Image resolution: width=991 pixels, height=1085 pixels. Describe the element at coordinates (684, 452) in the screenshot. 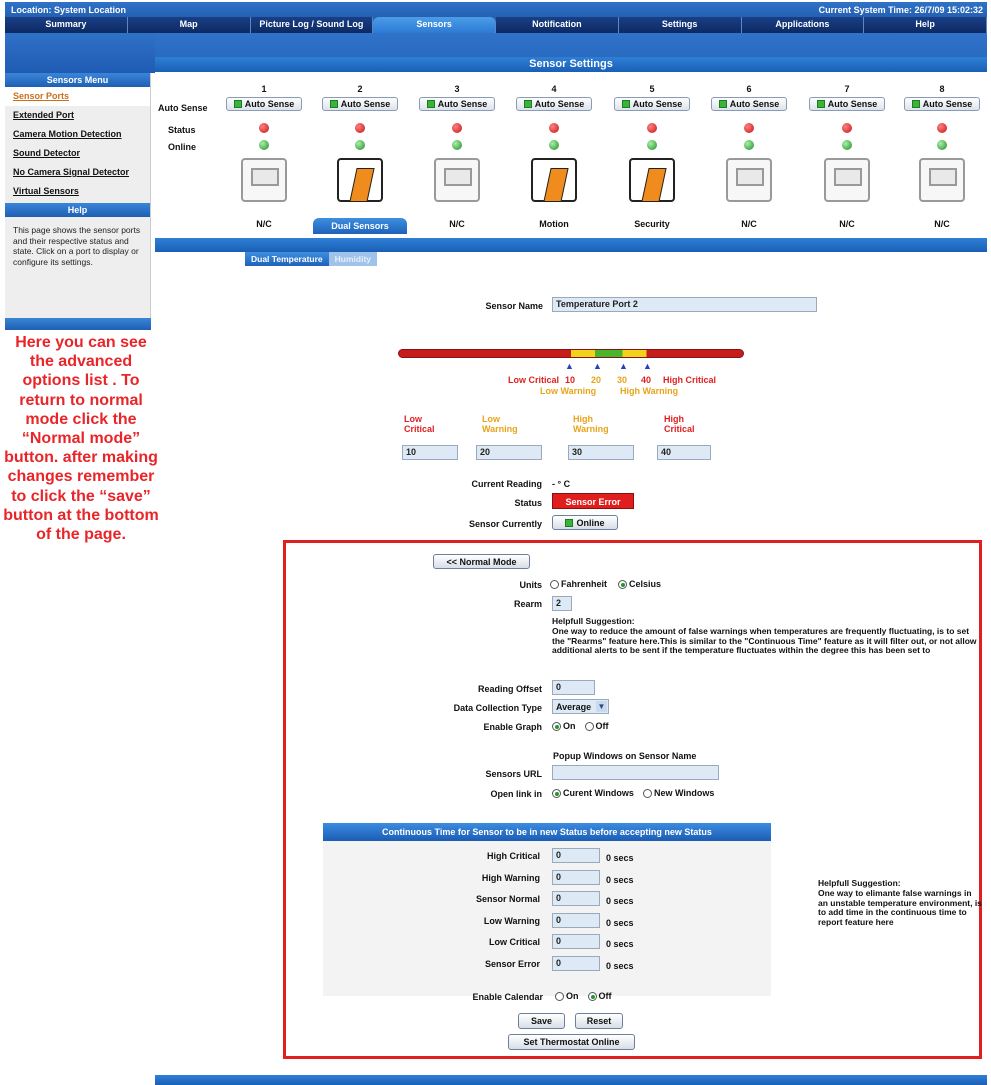

I see `high-critical-input: 40` at that location.